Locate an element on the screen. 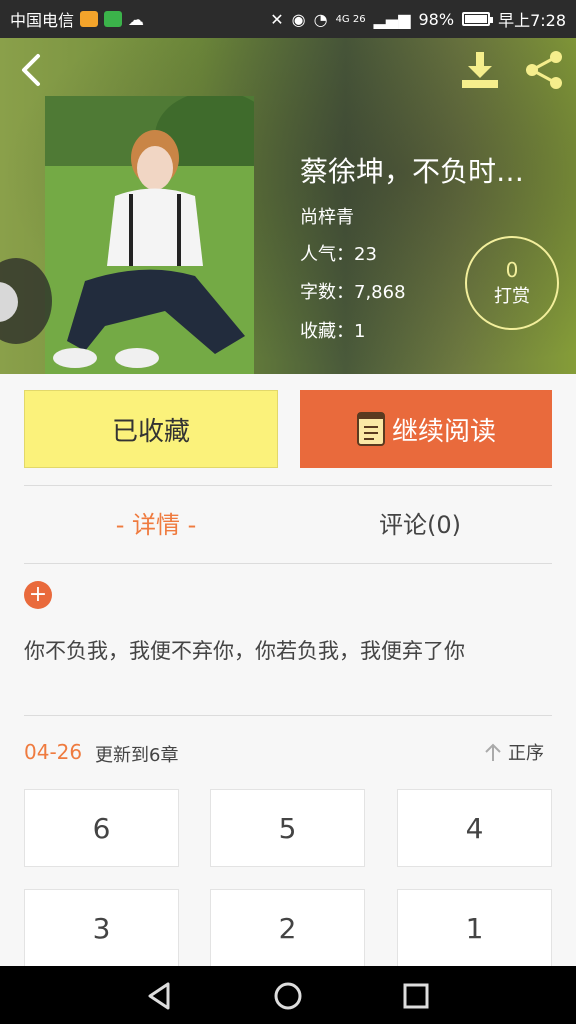 The height and width of the screenshot is (1024, 576). chapter-button: 3 is located at coordinates (101, 928).